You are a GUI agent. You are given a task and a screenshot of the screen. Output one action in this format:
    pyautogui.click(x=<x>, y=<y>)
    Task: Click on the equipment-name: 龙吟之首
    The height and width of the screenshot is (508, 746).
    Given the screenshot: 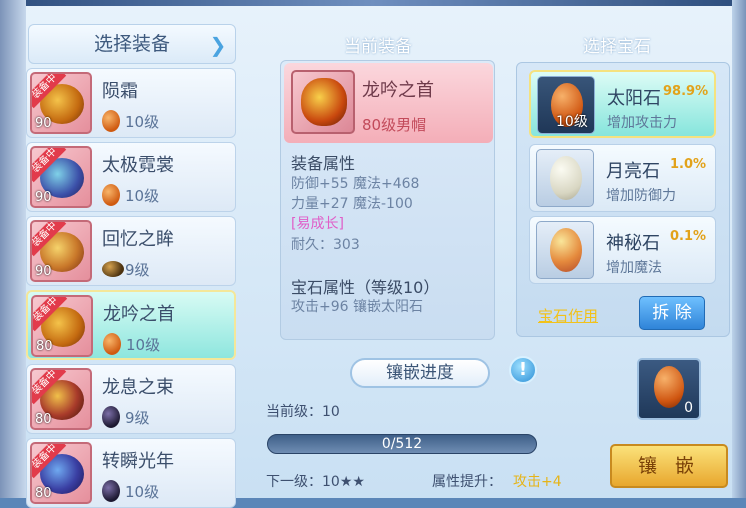 What is the action you would take?
    pyautogui.click(x=139, y=314)
    